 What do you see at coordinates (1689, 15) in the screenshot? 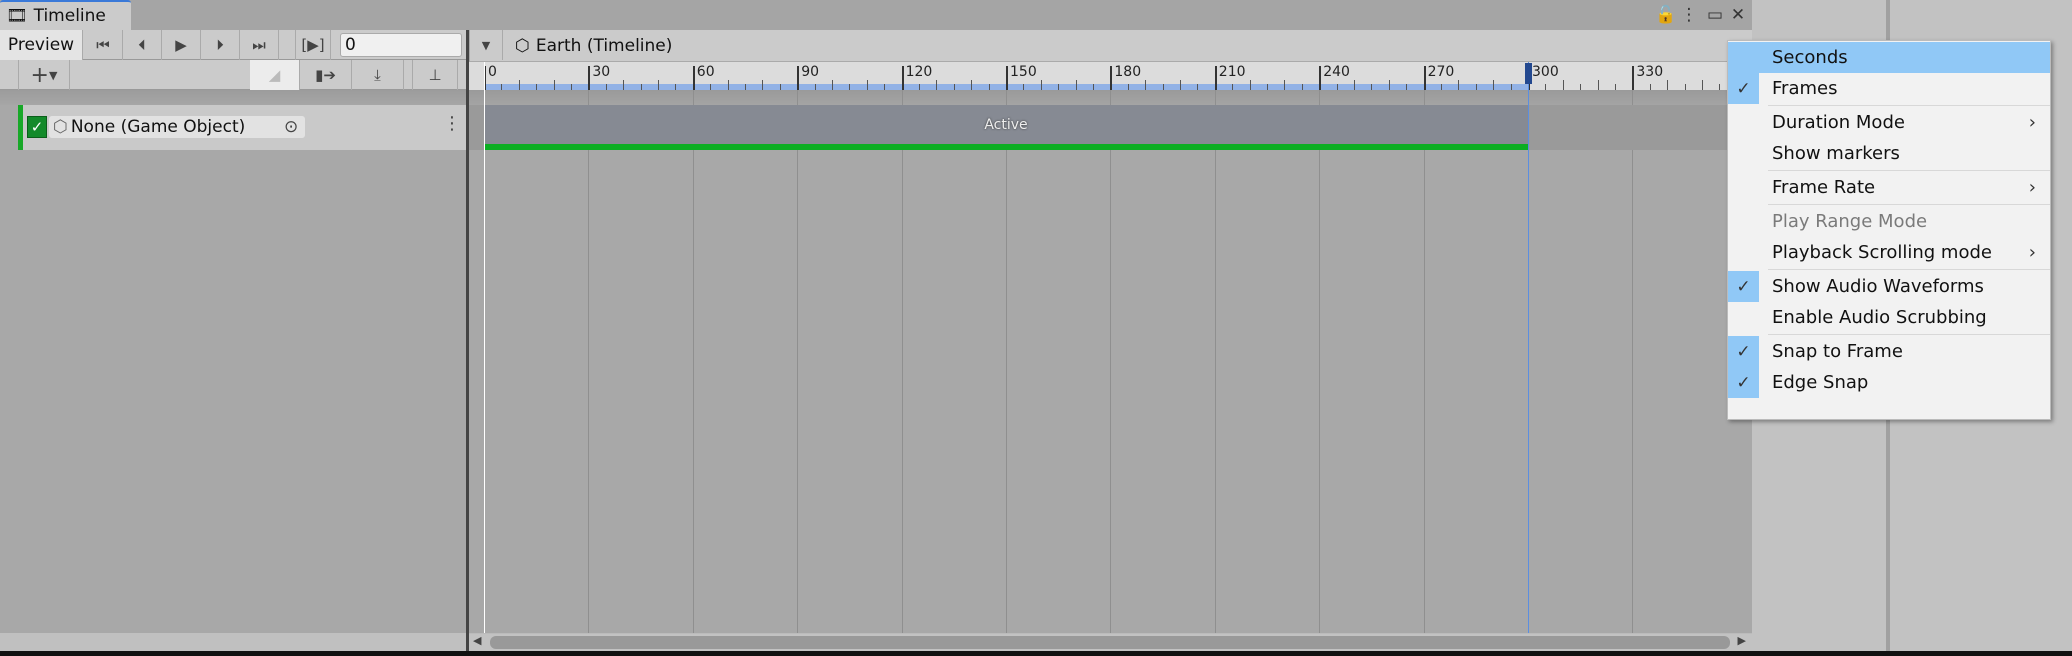
I see `kebab-menu-icon: ⋮` at bounding box center [1689, 15].